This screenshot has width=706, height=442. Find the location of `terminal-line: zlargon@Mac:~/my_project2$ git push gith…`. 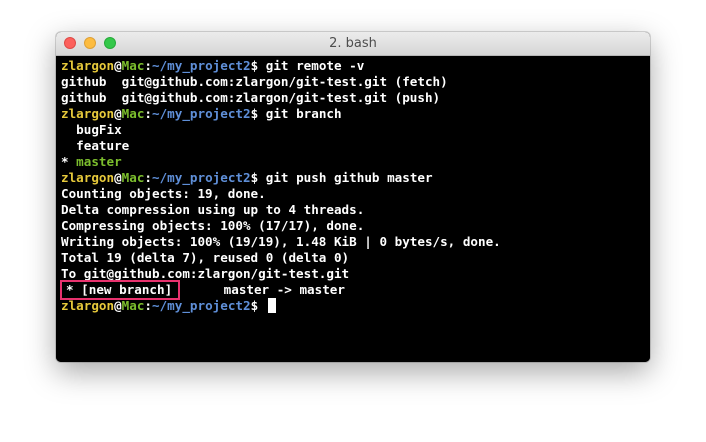

terminal-line: zlargon@Mac:~/my_project2$ git push gith… is located at coordinates (355, 178).